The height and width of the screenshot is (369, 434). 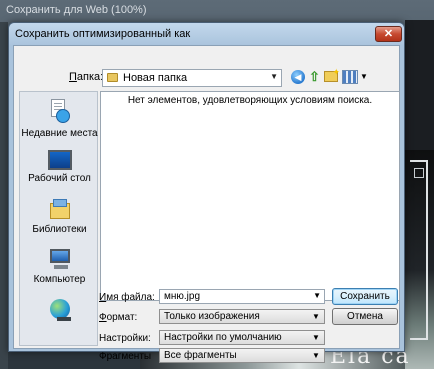 I want to click on place-network, so click(x=59, y=311).